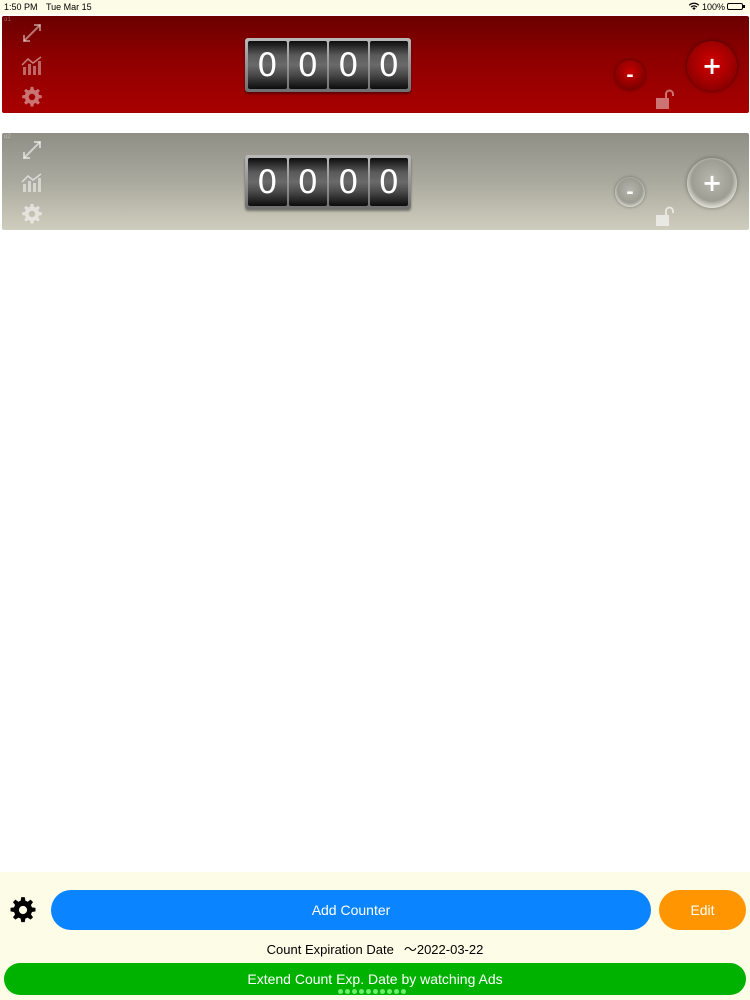  I want to click on status-bar: 1:50 PM Tue Mar 15 100%, so click(375, 7).